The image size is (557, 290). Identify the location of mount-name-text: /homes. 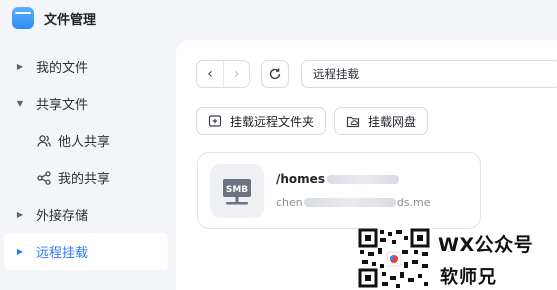
(300, 179).